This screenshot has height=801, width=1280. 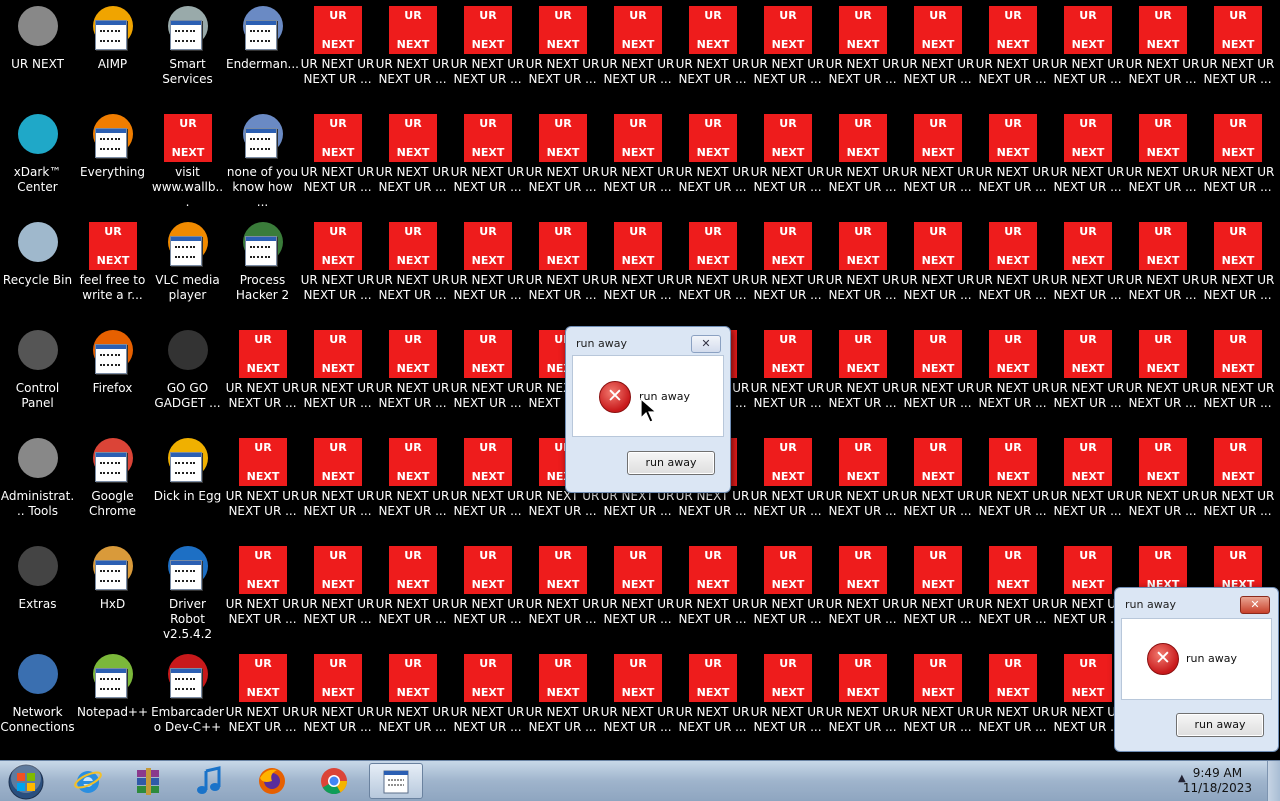 I want to click on start-button, so click(x=28, y=781).